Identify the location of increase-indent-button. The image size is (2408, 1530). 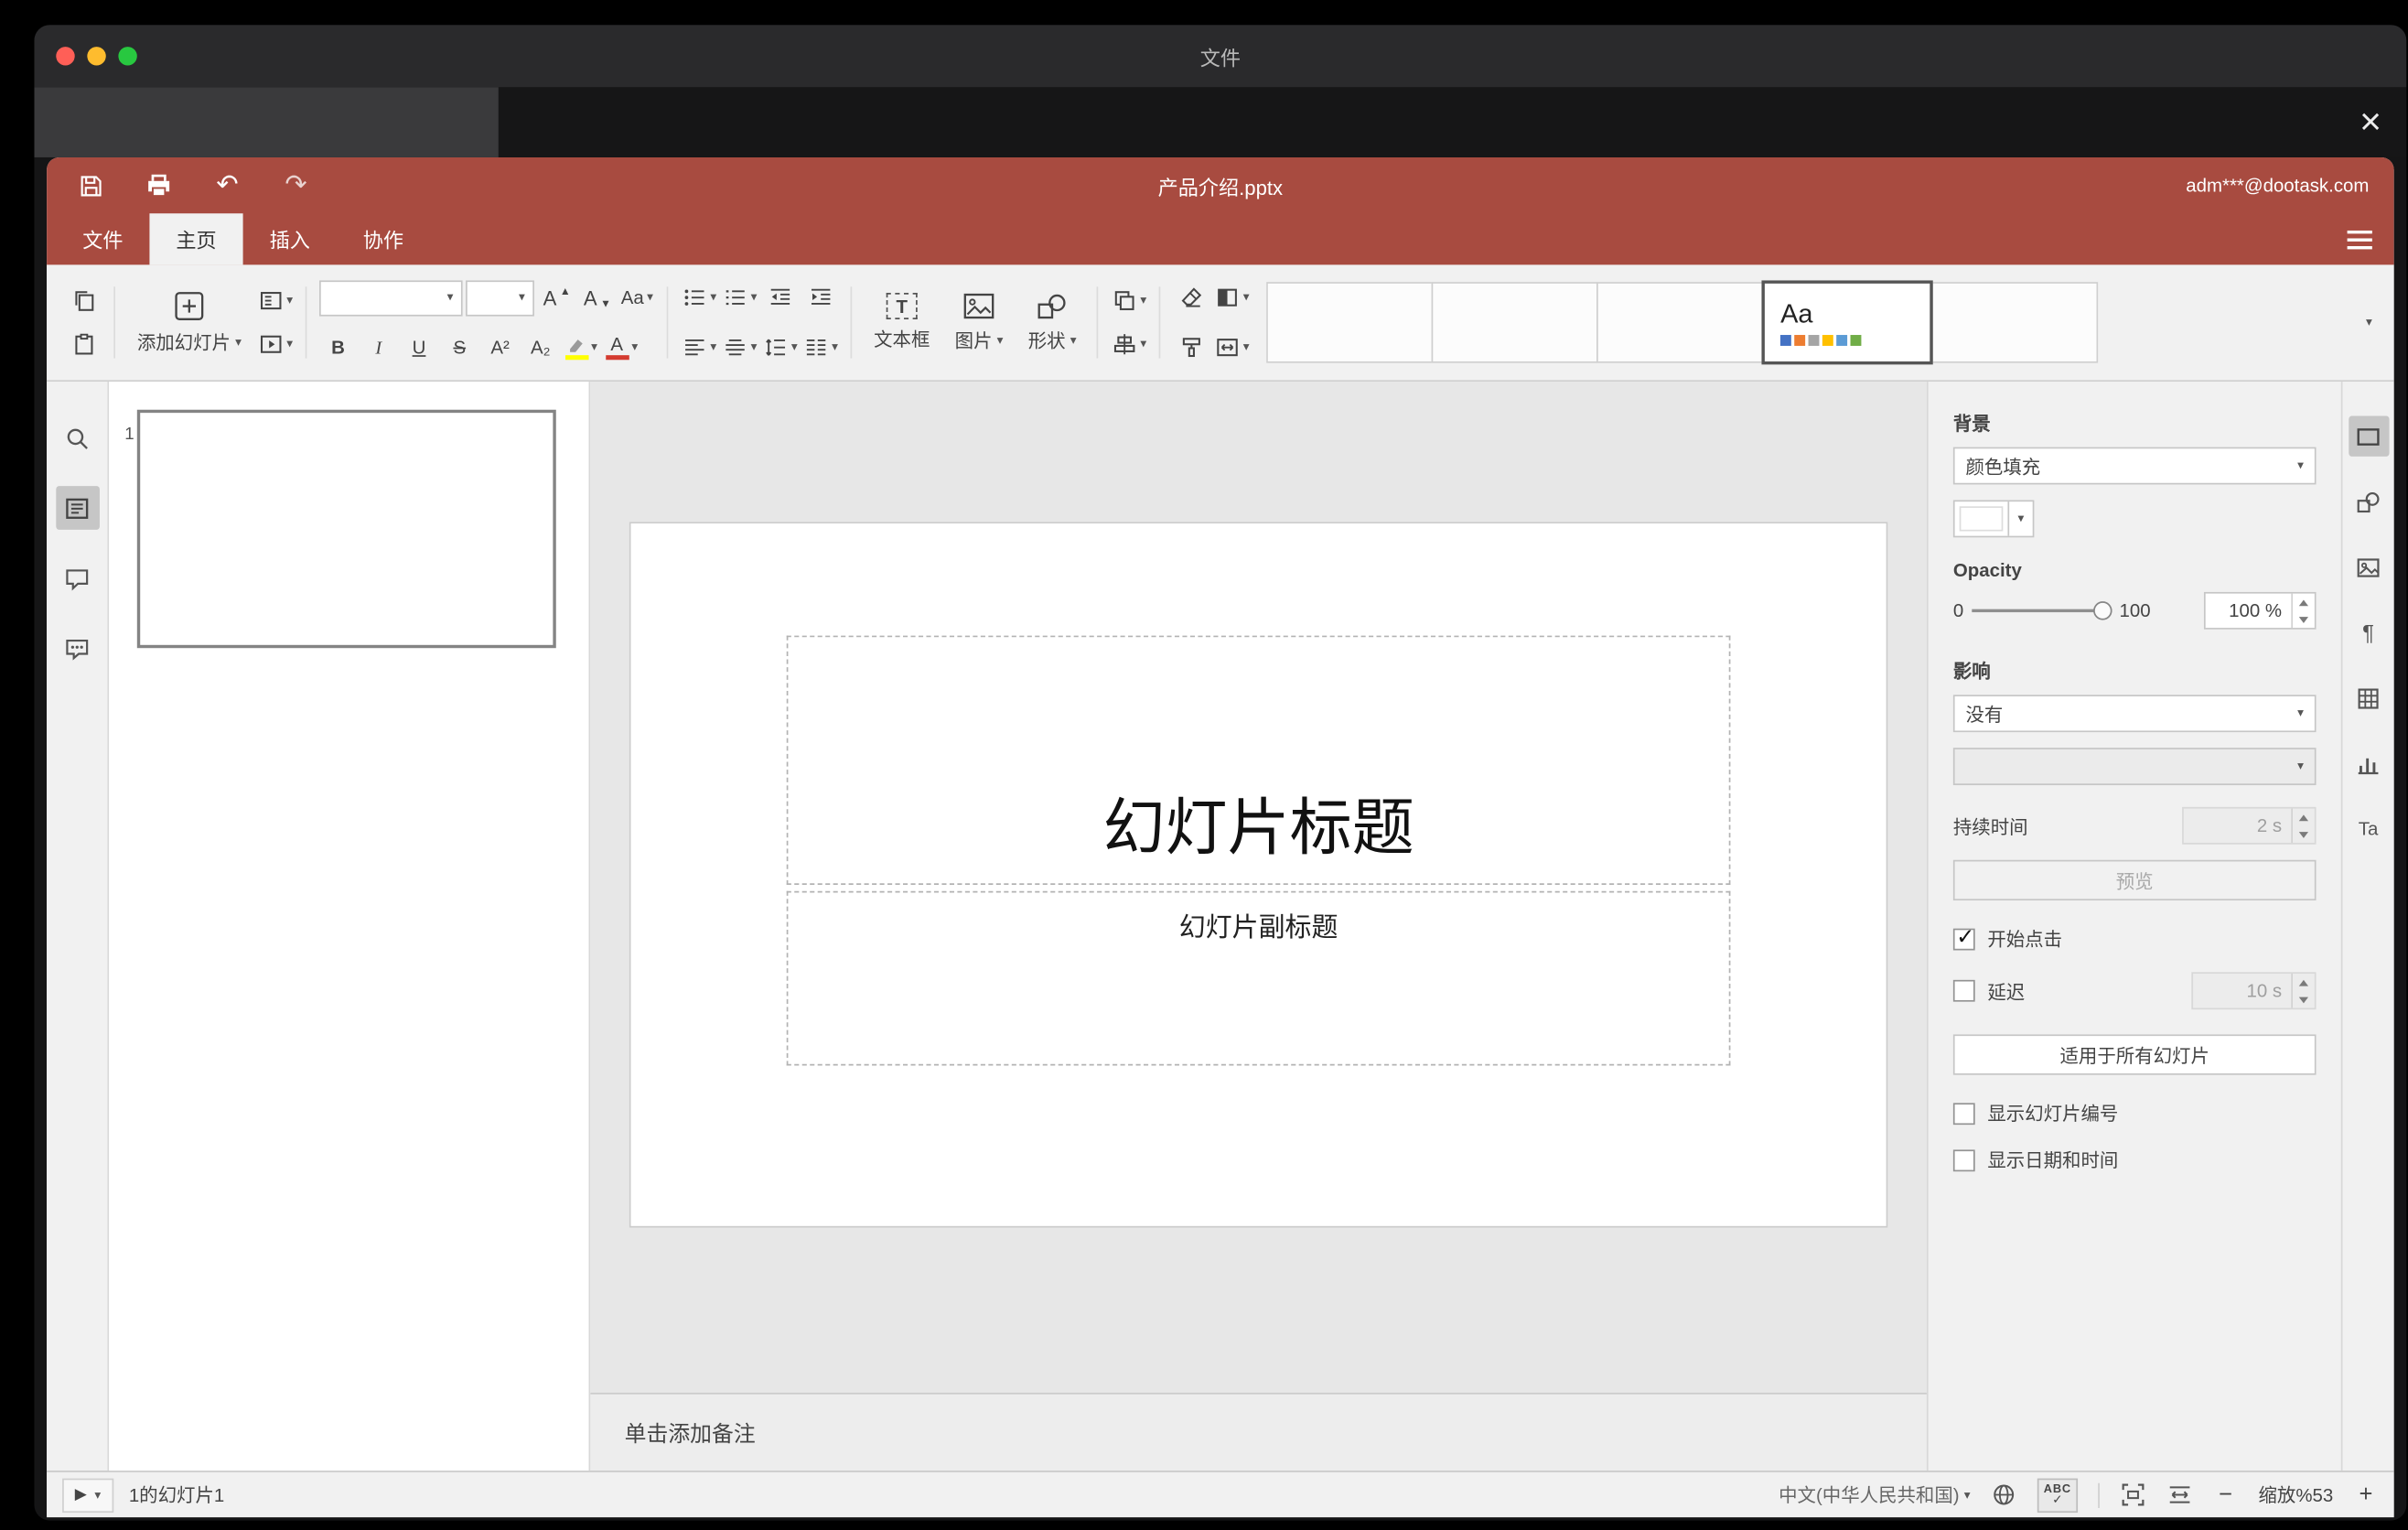
(821, 298).